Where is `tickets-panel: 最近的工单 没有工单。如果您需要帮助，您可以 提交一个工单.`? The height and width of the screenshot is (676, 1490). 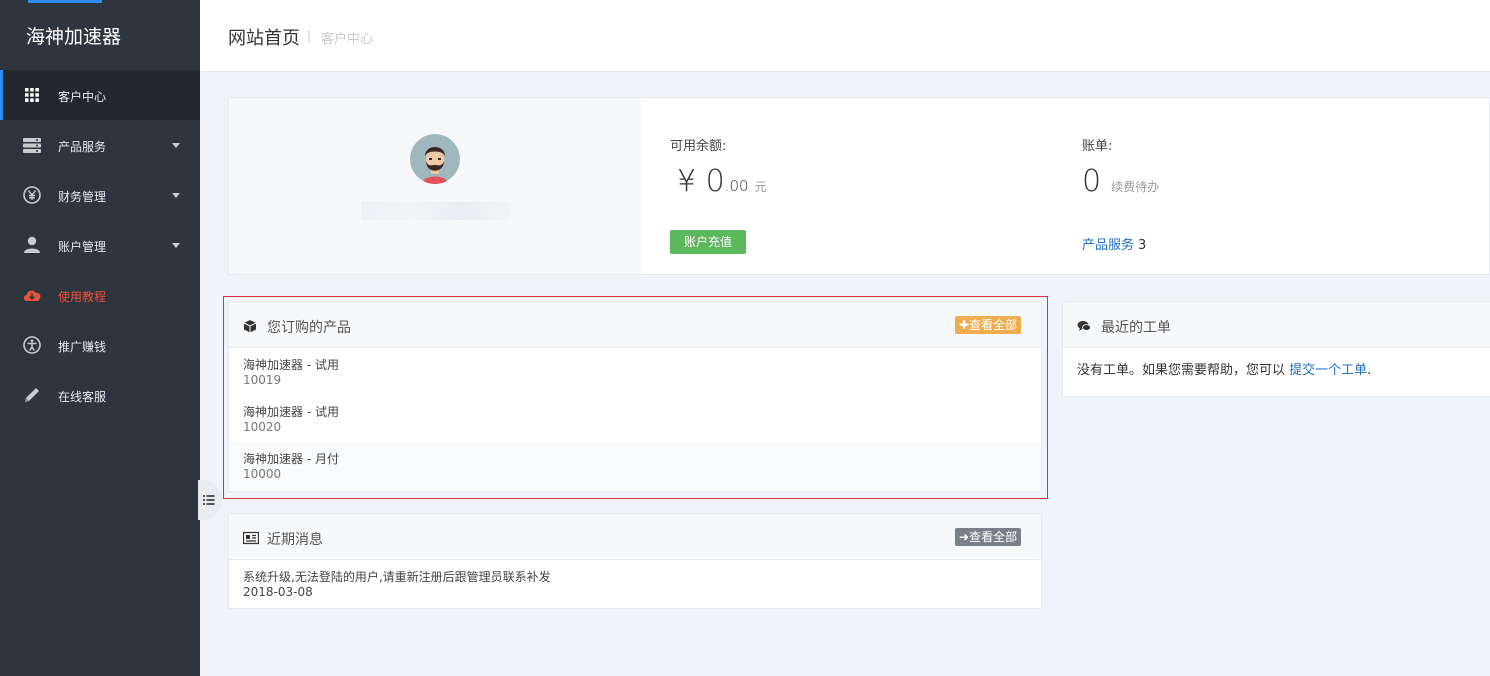 tickets-panel: 最近的工单 没有工单。如果您需要帮助，您可以 提交一个工单. is located at coordinates (1276, 349).